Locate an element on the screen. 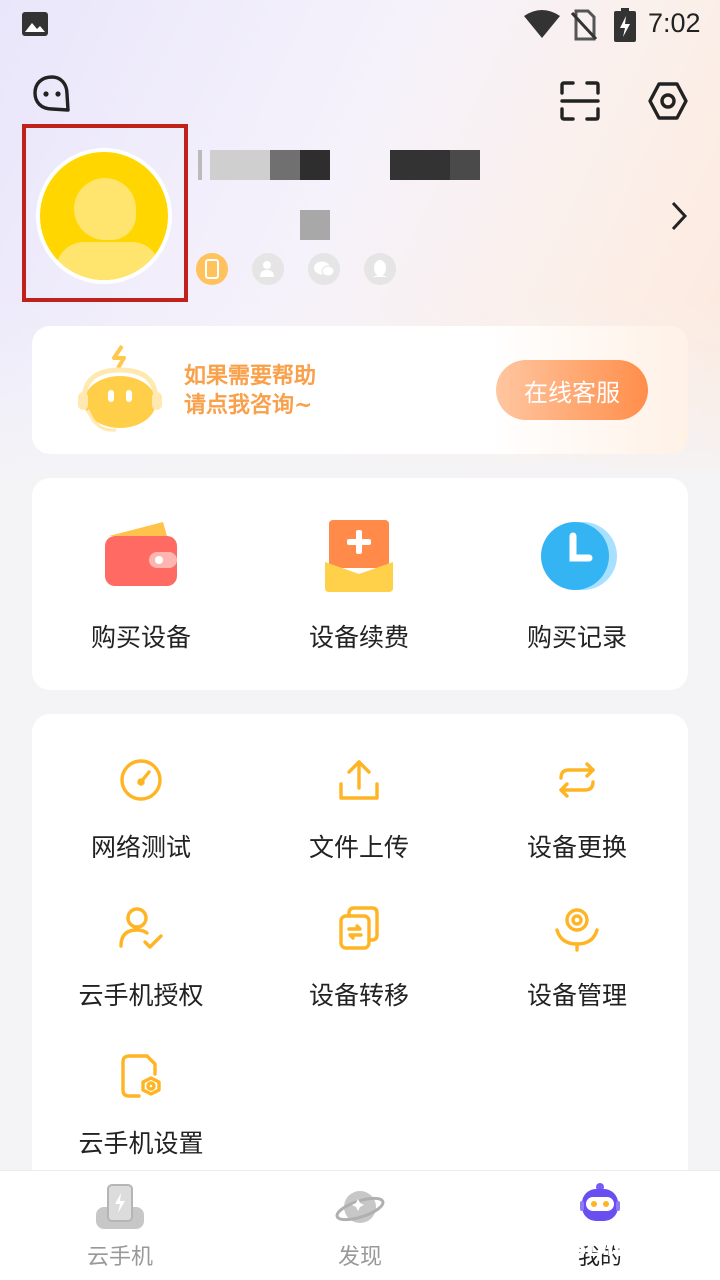 This screenshot has width=720, height=1280. speedometer-icon is located at coordinates (141, 780).